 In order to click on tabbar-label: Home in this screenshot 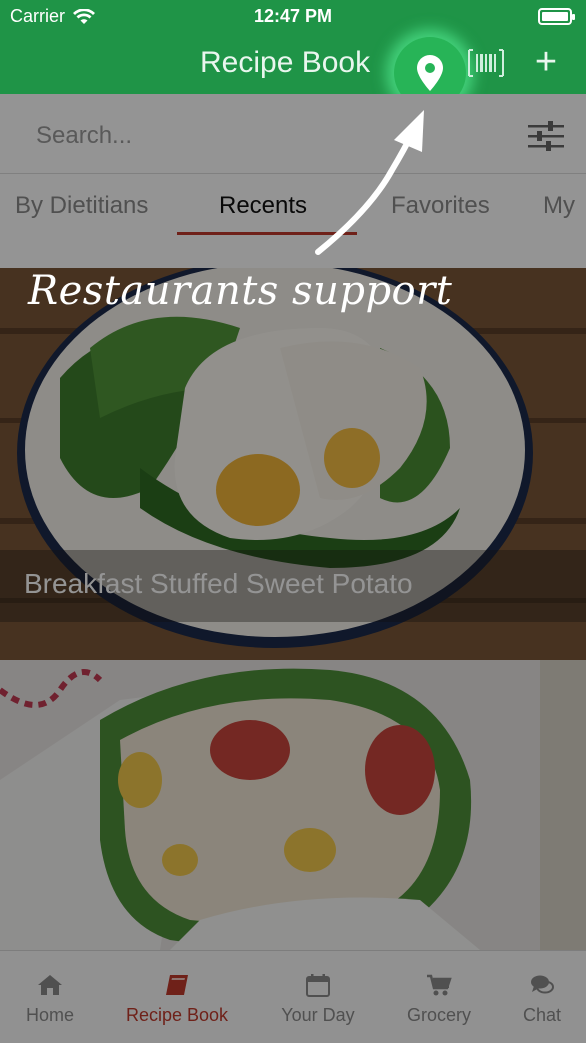, I will do `click(49, 1015)`.